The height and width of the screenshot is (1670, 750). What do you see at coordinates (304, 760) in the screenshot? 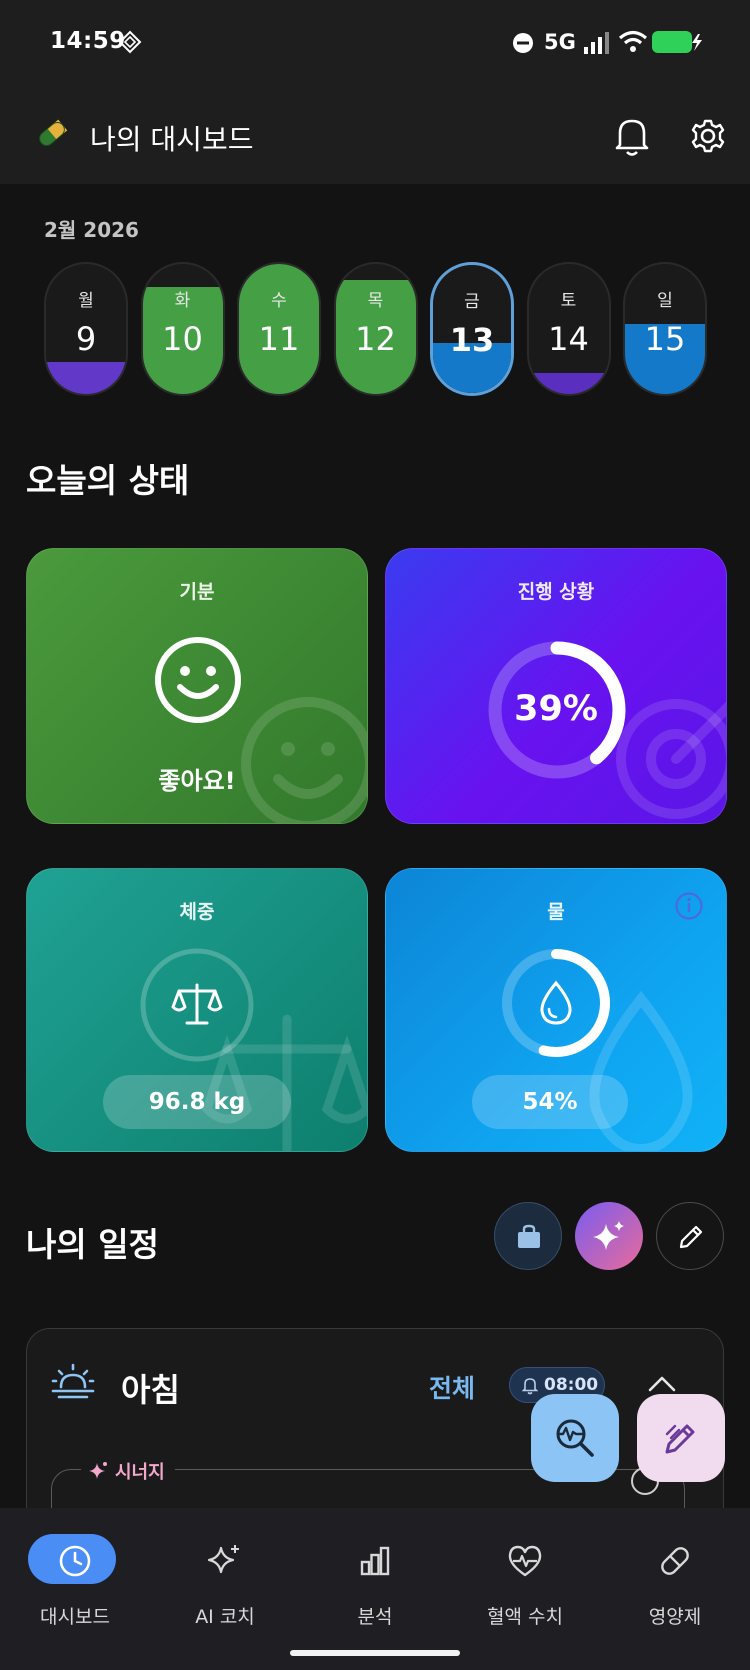
I see `mood-watermark-icon` at bounding box center [304, 760].